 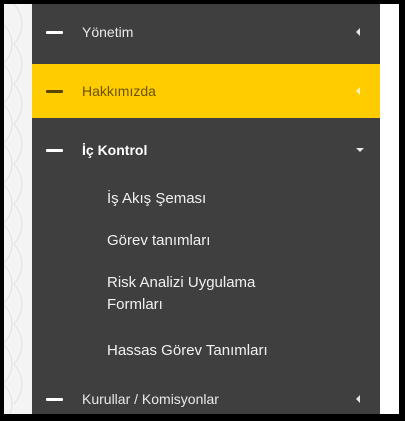 What do you see at coordinates (206, 150) in the screenshot?
I see `menu-item-ic-kontrol: İç Kontrol` at bounding box center [206, 150].